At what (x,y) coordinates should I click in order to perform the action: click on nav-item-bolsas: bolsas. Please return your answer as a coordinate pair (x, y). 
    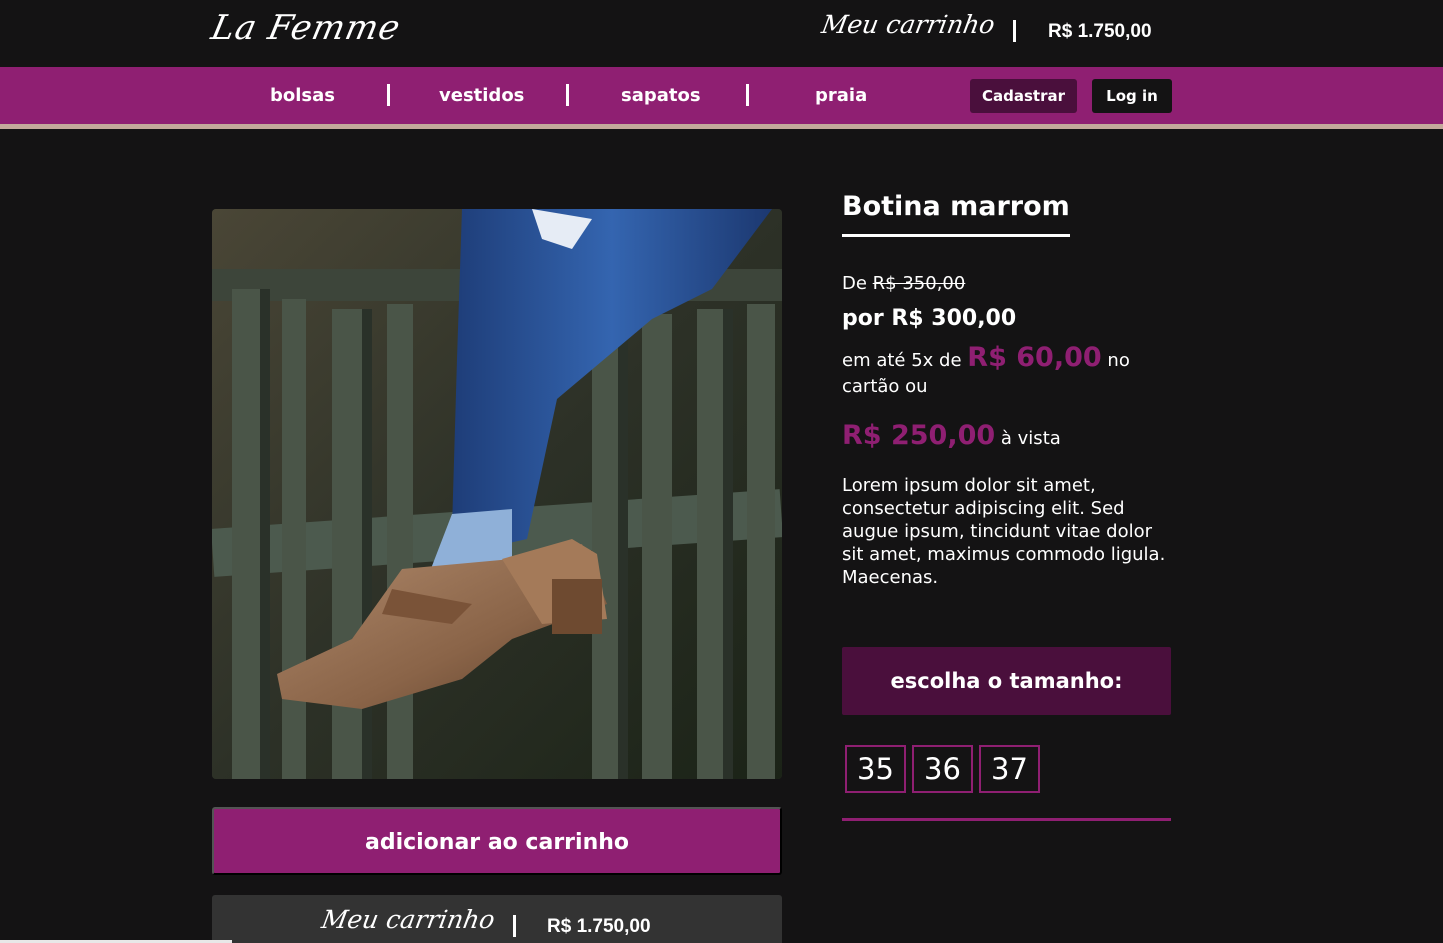
    Looking at the image, I should click on (302, 95).